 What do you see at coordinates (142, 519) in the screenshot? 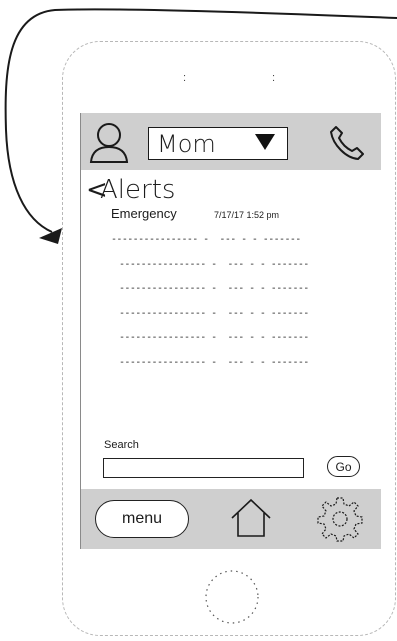
I see `menu-button: menu` at bounding box center [142, 519].